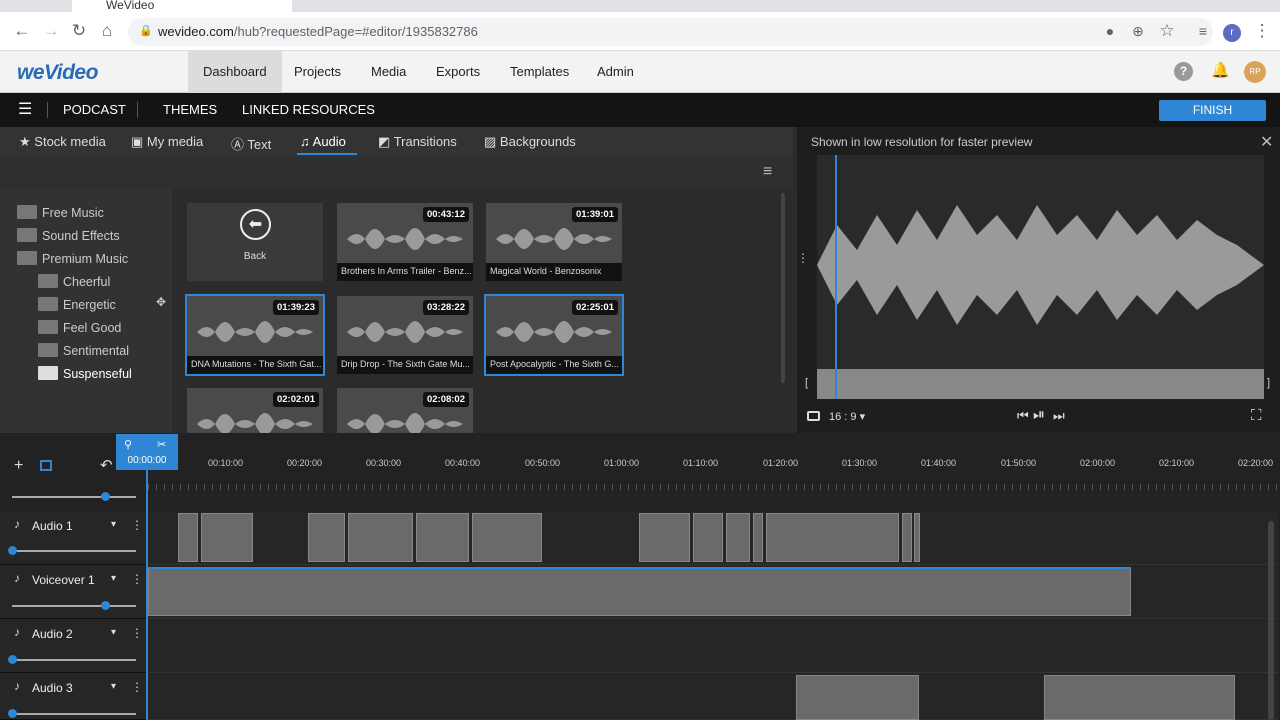 The image size is (1280, 720). Describe the element at coordinates (79, 327) in the screenshot. I see `folder-feel-good: Feel Good` at that location.